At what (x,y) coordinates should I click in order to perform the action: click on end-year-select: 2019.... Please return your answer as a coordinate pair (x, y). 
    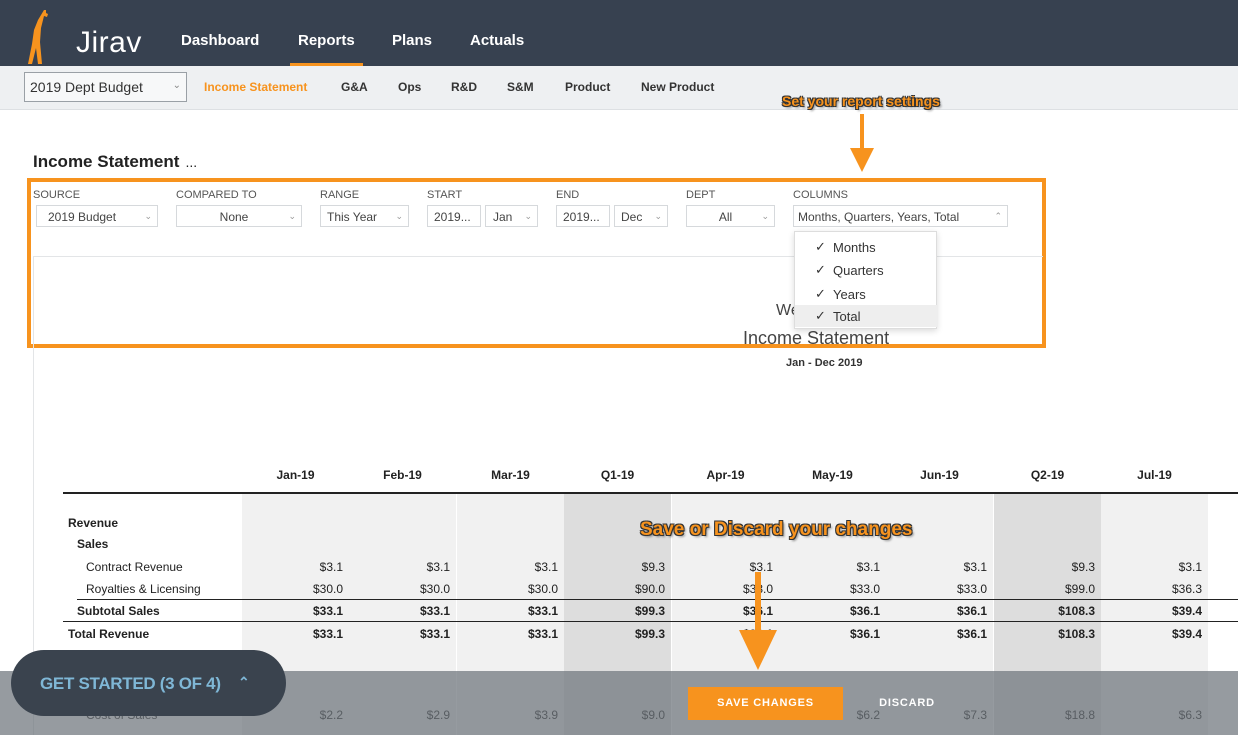
    Looking at the image, I should click on (583, 216).